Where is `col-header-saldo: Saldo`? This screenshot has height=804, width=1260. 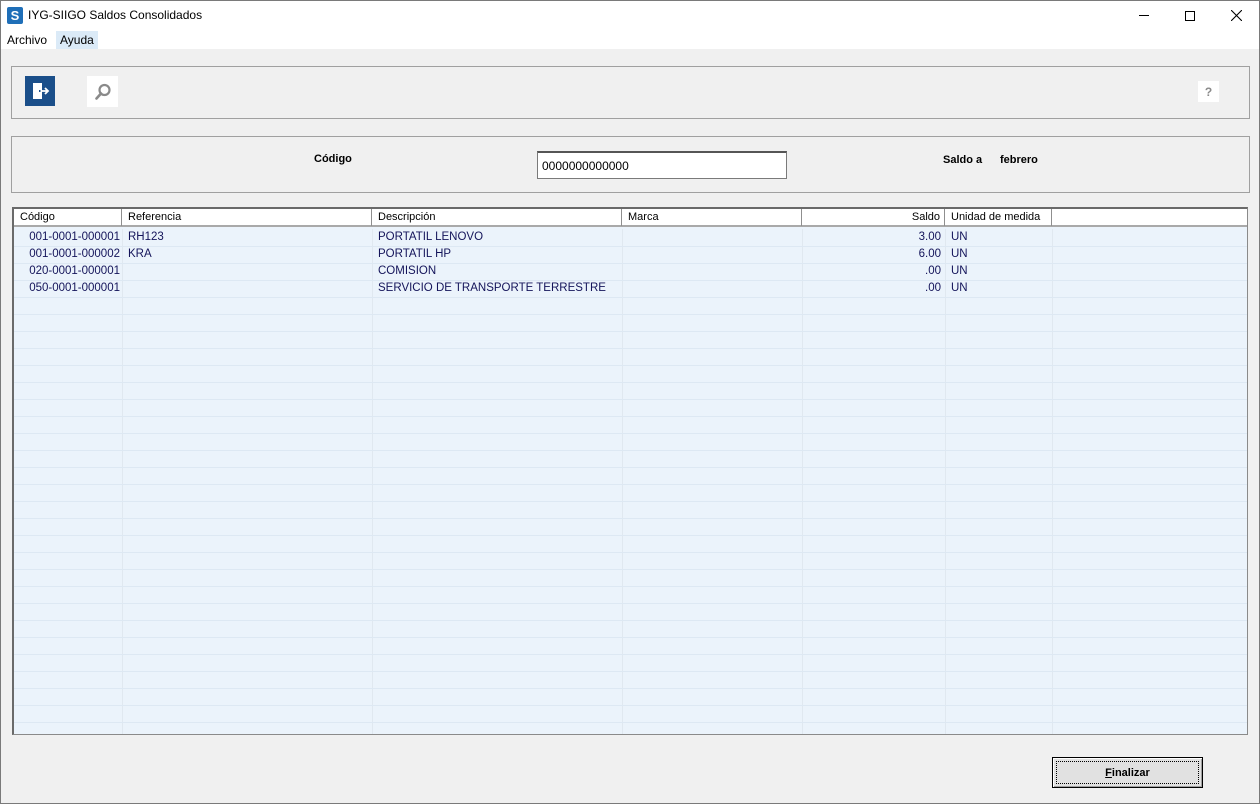
col-header-saldo: Saldo is located at coordinates (873, 217).